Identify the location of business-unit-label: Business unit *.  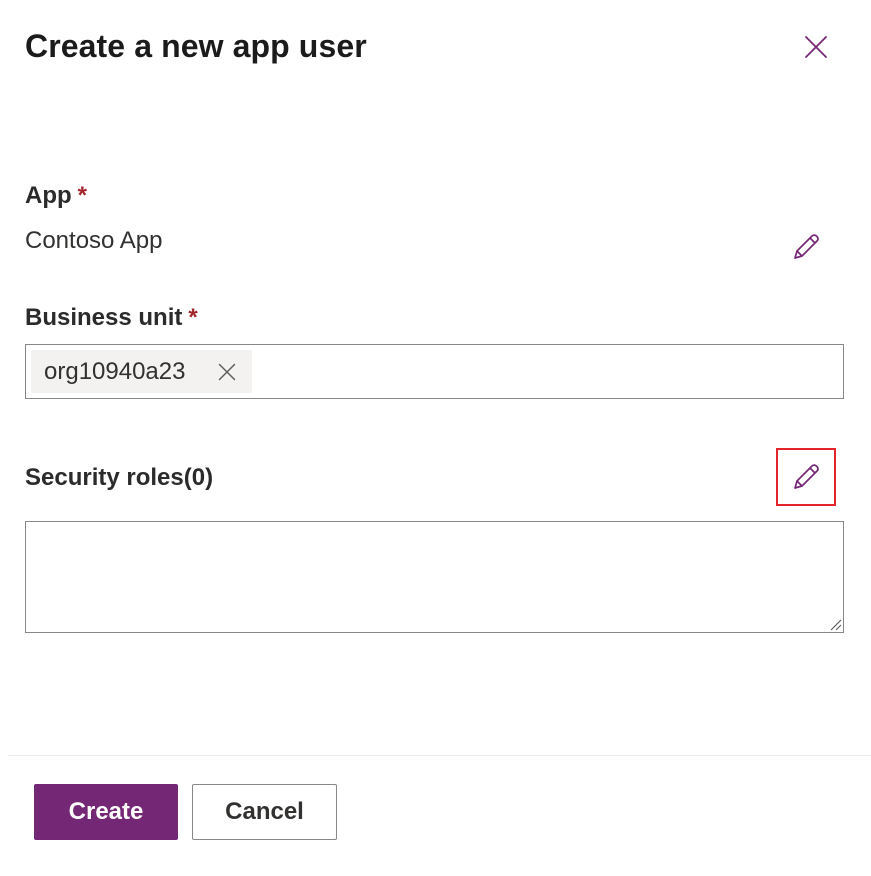
(111, 318).